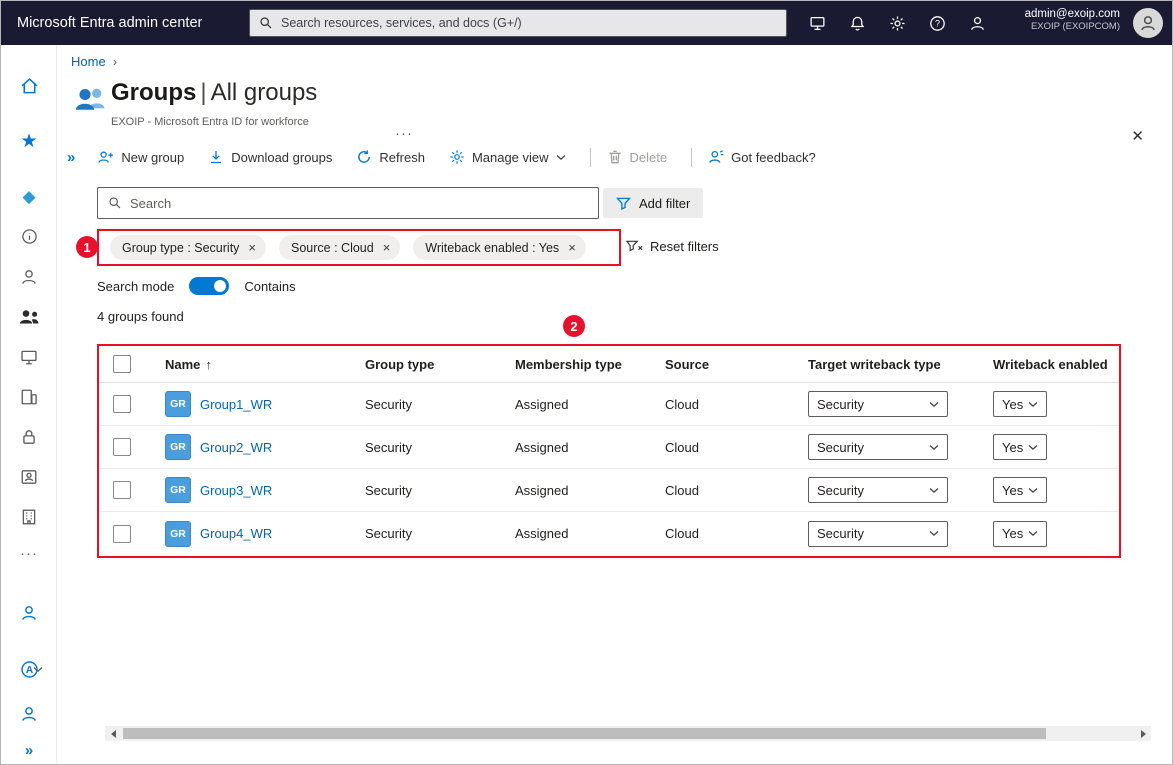 The height and width of the screenshot is (765, 1173). Describe the element at coordinates (590, 364) in the screenshot. I see `column-header-membership-type: Membership type` at that location.